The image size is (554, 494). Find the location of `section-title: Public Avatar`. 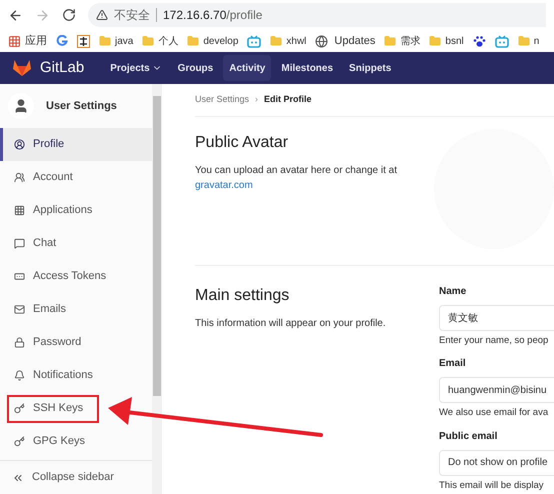

section-title: Public Avatar is located at coordinates (242, 143).